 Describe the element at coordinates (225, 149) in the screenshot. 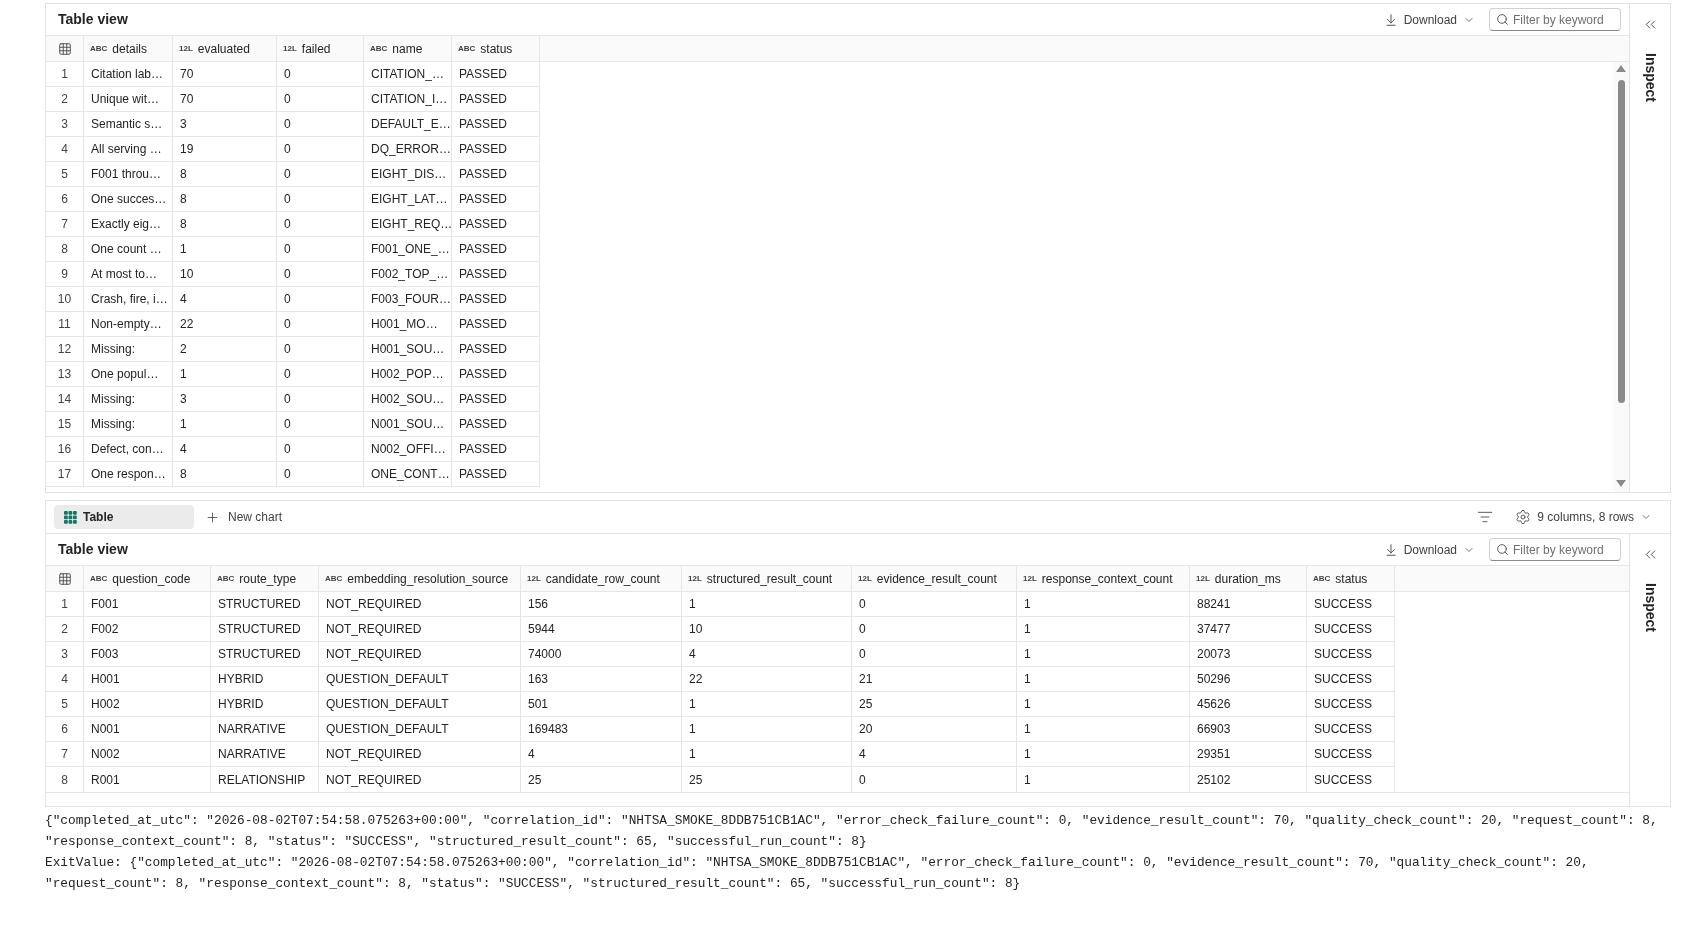

I see `table-cell: 19` at that location.